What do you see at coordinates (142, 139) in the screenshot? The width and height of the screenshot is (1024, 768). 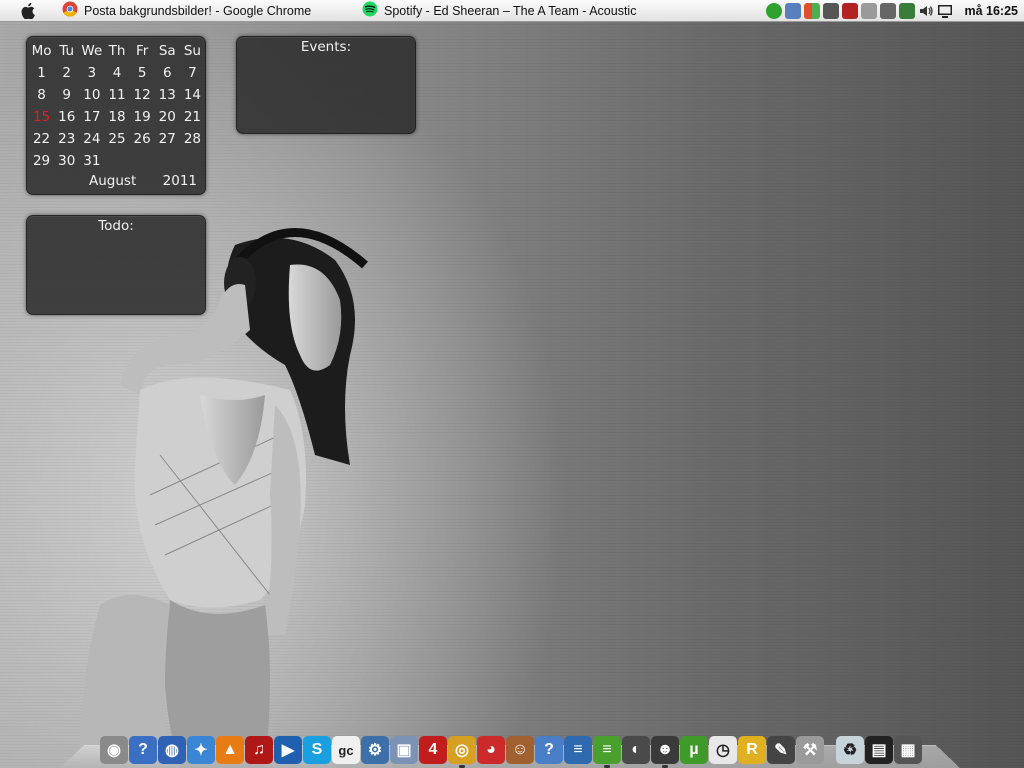 I see `calendar-day: 26` at bounding box center [142, 139].